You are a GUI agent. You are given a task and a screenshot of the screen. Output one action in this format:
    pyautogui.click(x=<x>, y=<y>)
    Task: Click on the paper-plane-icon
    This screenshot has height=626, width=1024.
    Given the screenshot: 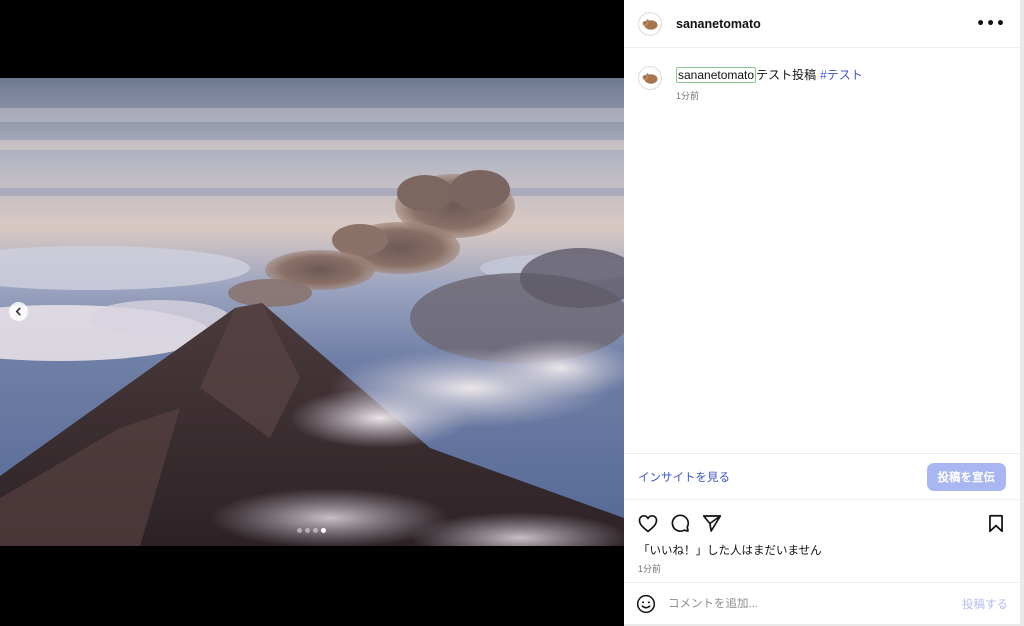 What is the action you would take?
    pyautogui.click(x=712, y=523)
    